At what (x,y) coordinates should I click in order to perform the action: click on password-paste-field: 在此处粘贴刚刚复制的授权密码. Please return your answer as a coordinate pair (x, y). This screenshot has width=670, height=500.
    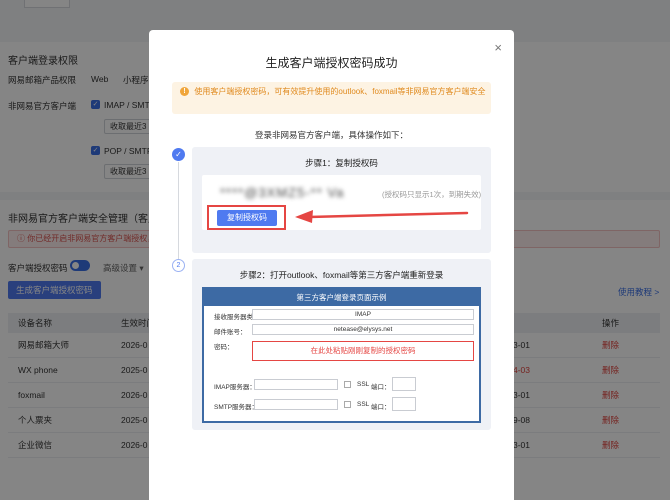
    Looking at the image, I should click on (363, 351).